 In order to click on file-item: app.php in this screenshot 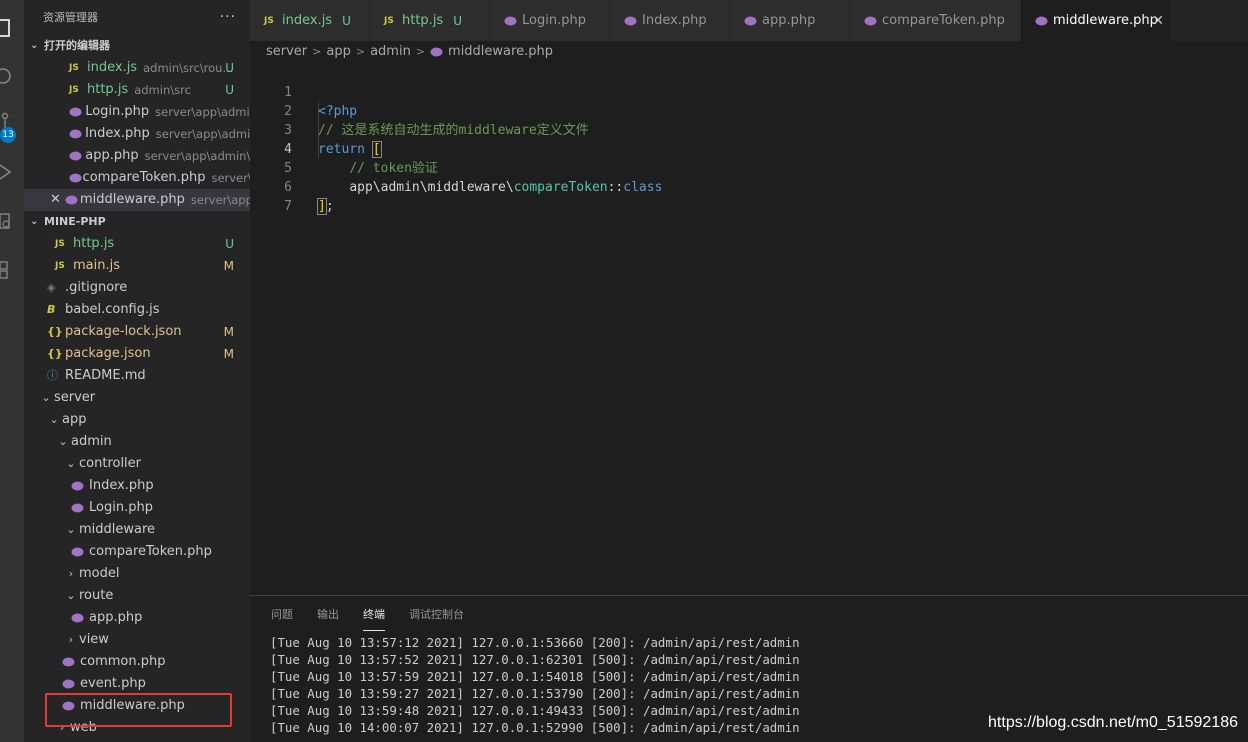, I will do `click(137, 618)`.